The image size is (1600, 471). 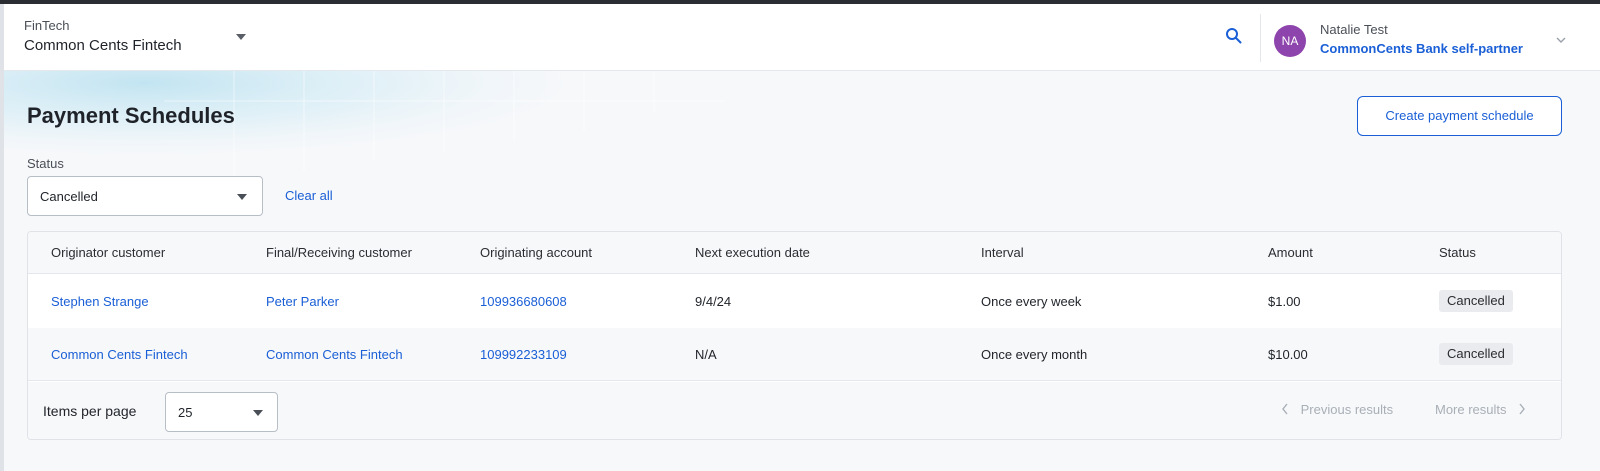 I want to click on amount: $1.00, so click(x=1284, y=301).